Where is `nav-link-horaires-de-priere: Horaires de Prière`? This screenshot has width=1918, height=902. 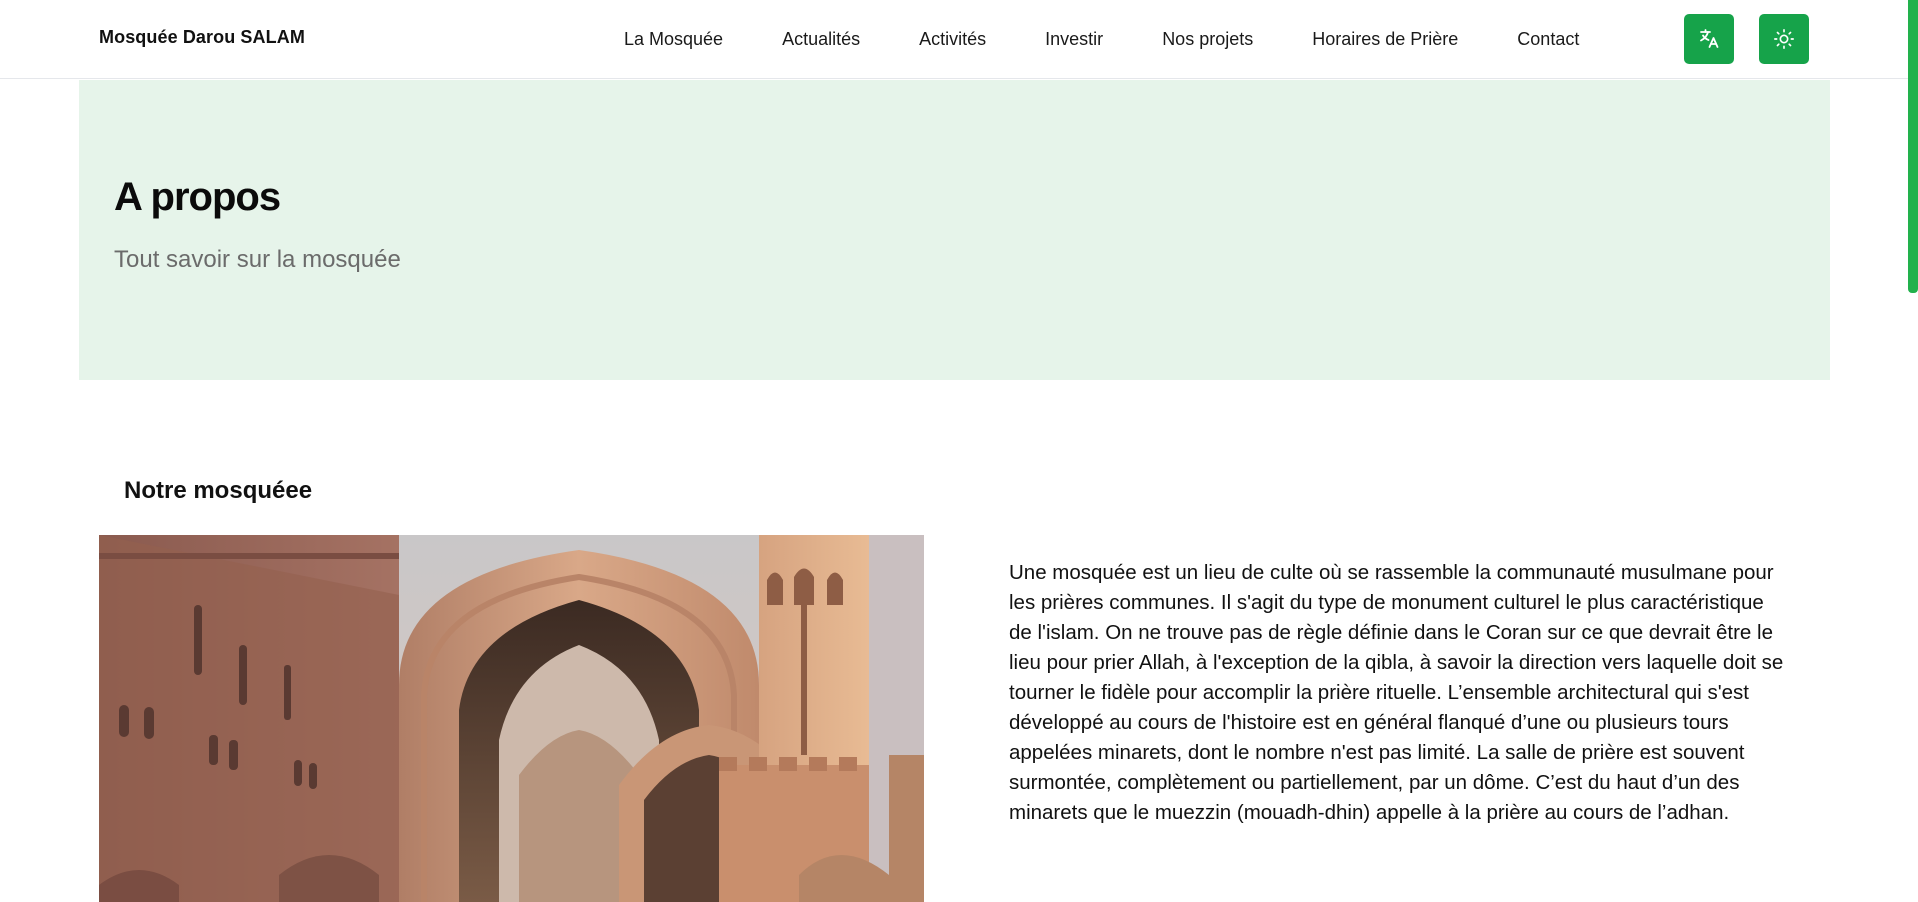
nav-link-horaires-de-priere: Horaires de Prière is located at coordinates (1385, 39).